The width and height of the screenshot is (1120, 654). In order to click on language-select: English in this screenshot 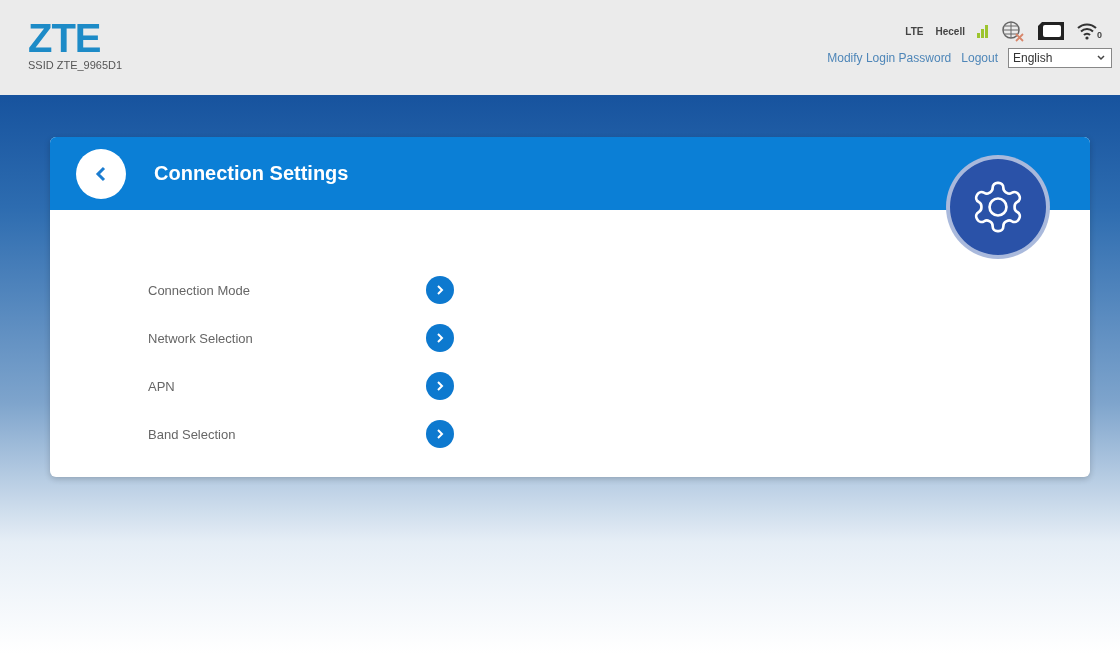, I will do `click(1060, 58)`.